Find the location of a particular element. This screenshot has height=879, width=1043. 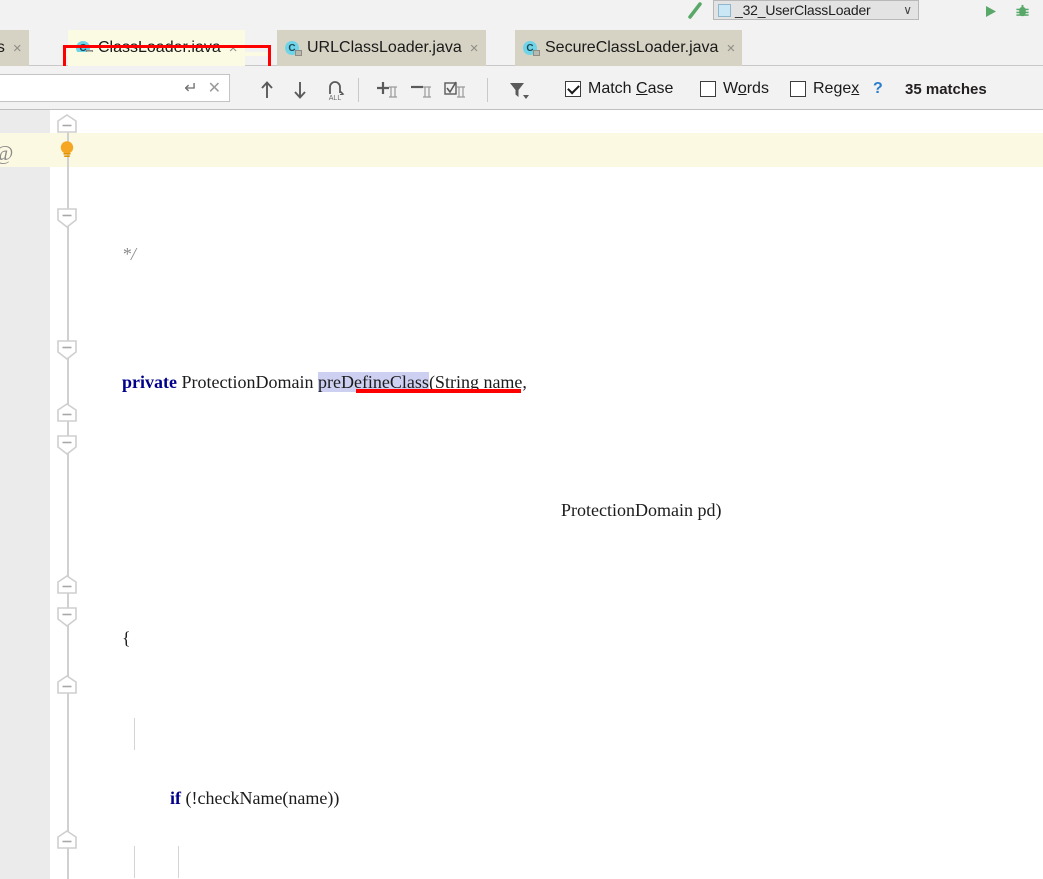

code-line: ProtectionDomain pd) is located at coordinates (564, 491).